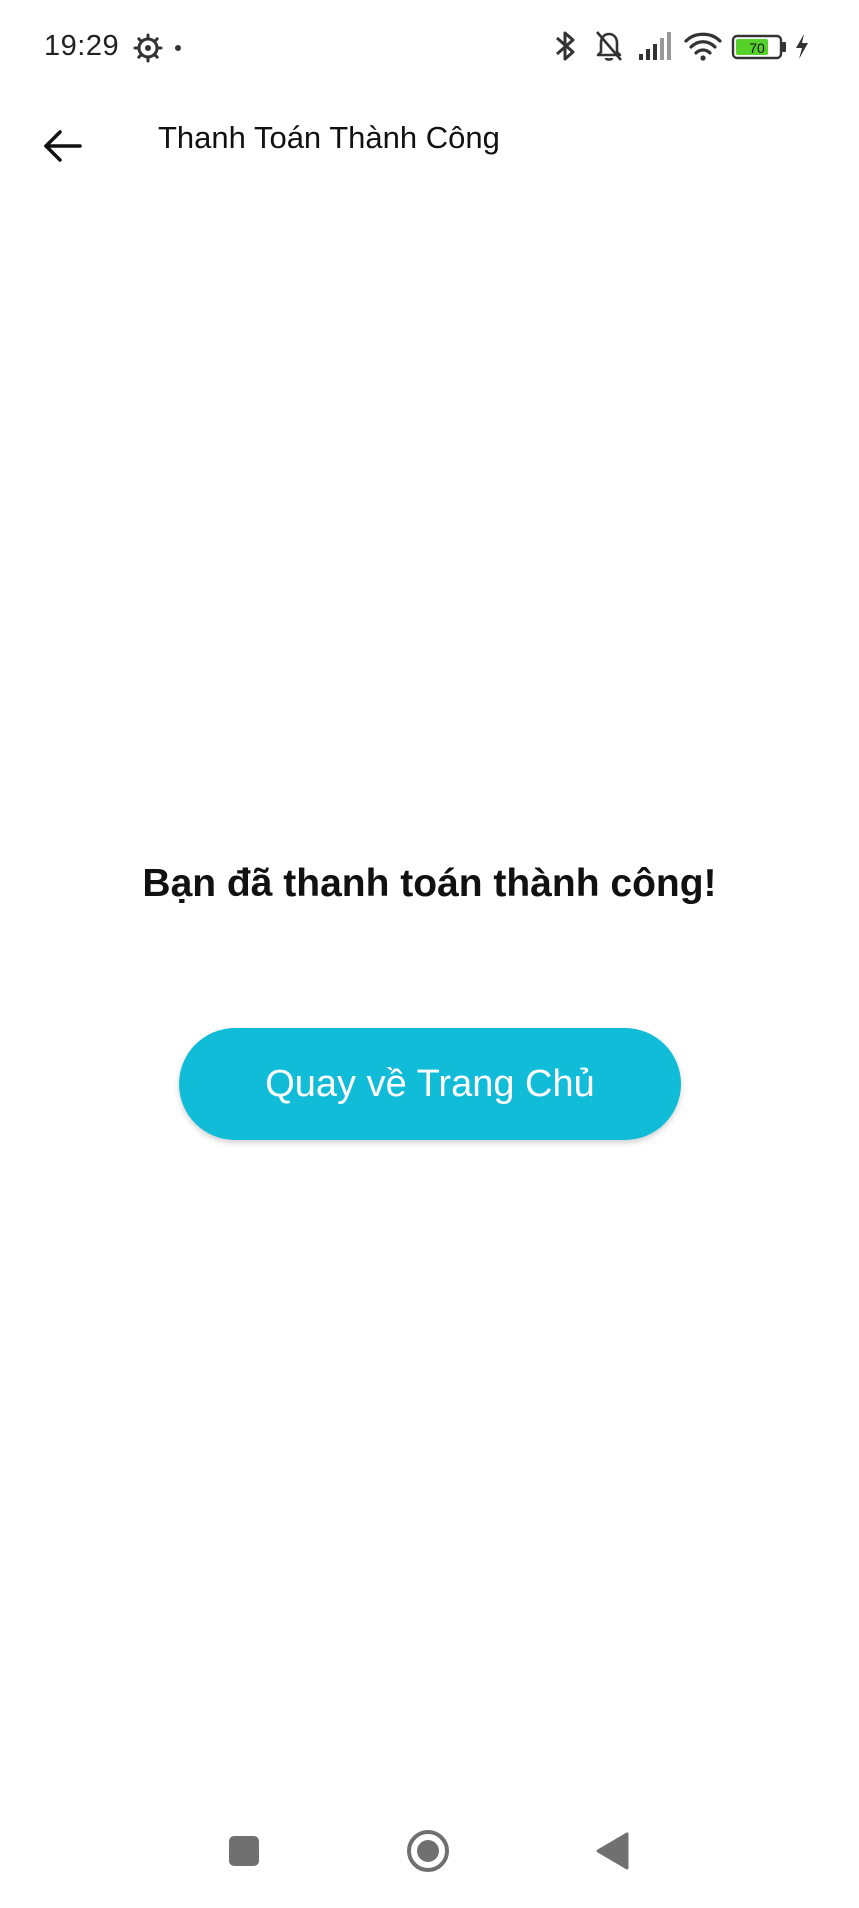 The width and height of the screenshot is (859, 1908). What do you see at coordinates (82, 46) in the screenshot?
I see `status-time: 19:29` at bounding box center [82, 46].